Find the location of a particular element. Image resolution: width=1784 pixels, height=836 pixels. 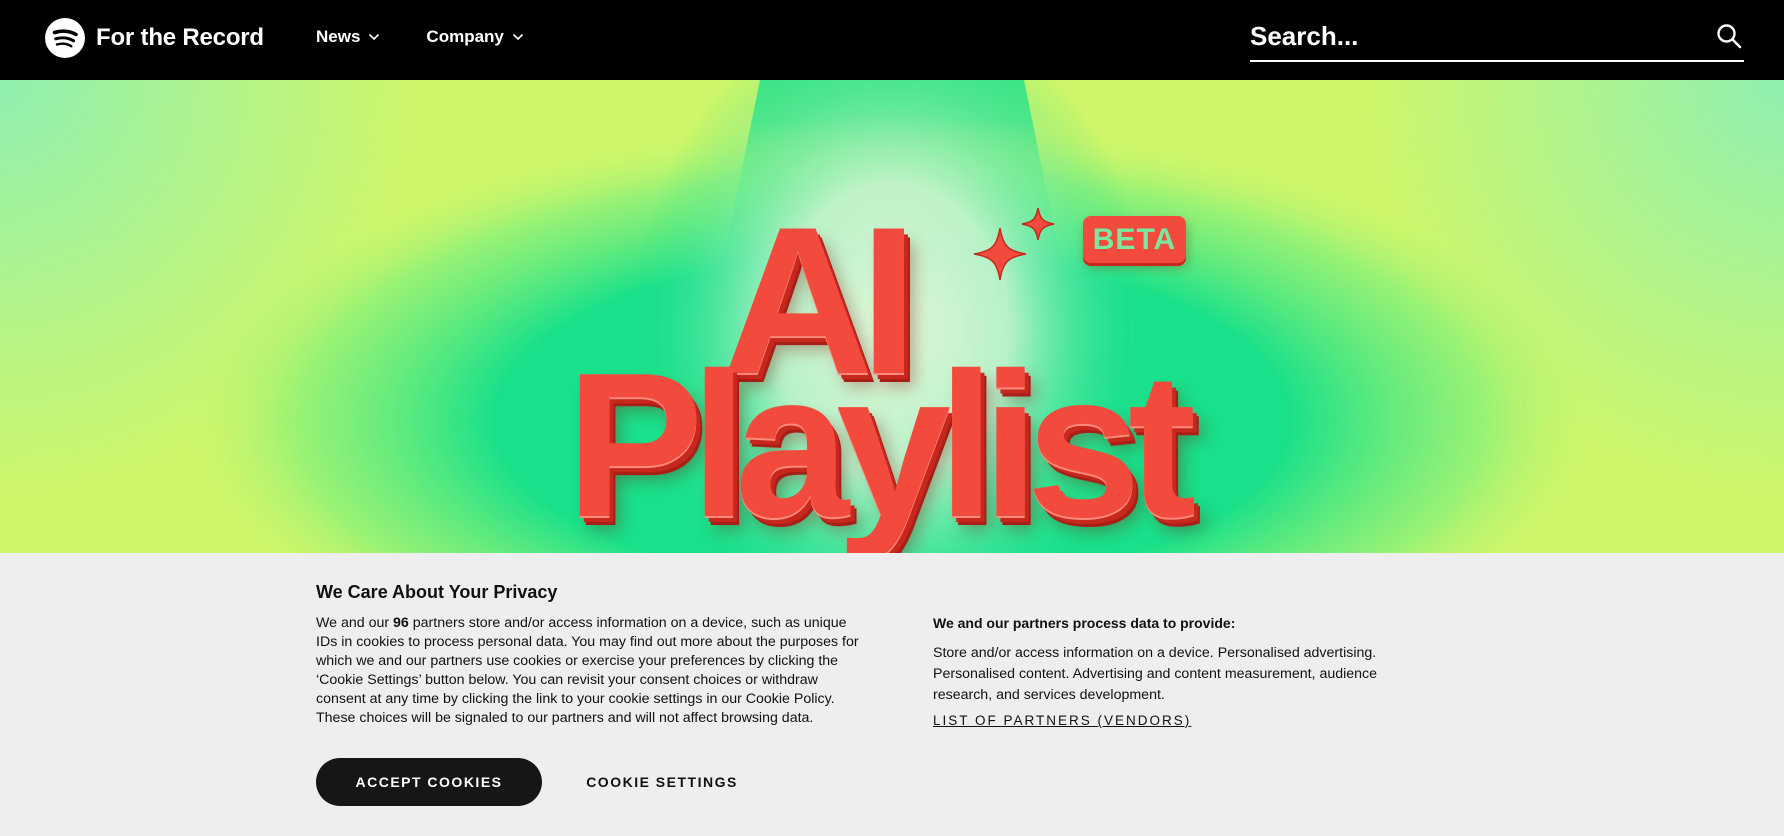

vendors-list-link: LIST OF PARTNERS (VENDORS) is located at coordinates (1062, 720).